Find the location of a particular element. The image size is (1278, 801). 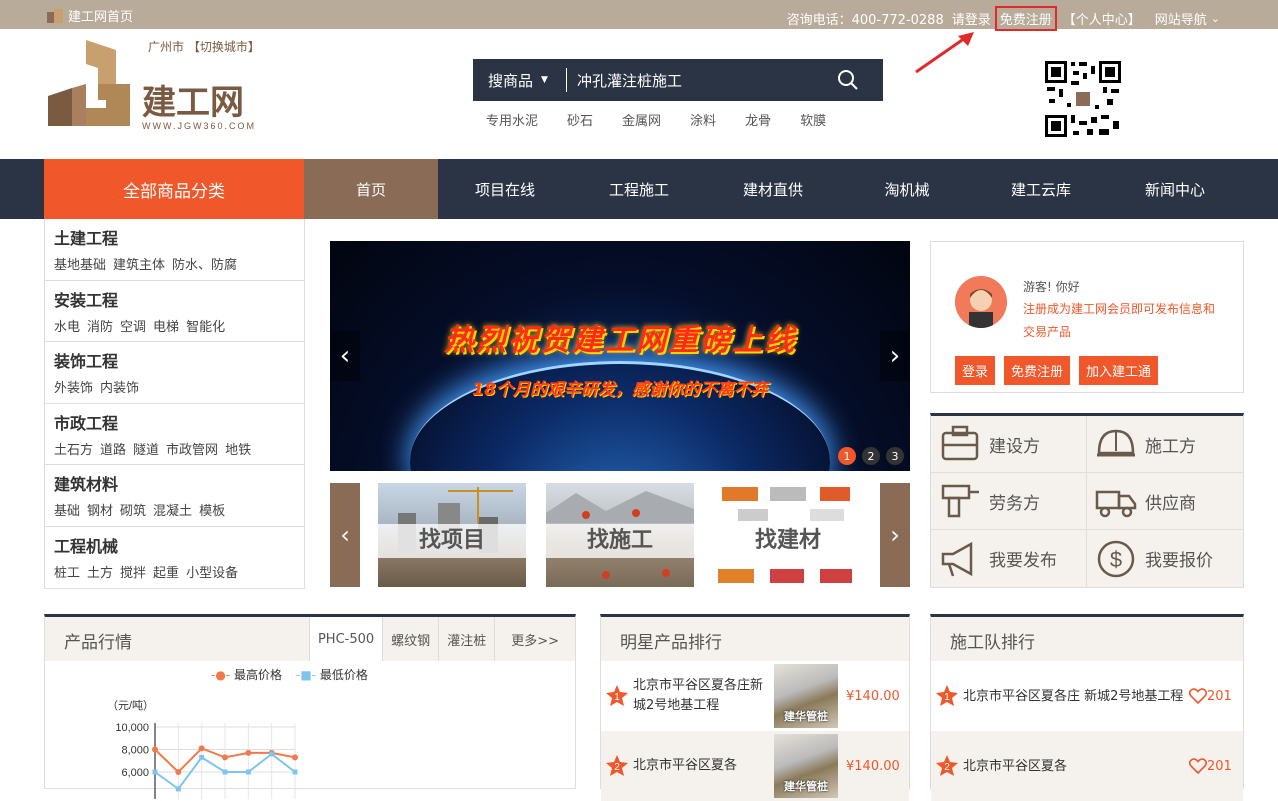

nav-item-materials: 建材直供 is located at coordinates (773, 189).